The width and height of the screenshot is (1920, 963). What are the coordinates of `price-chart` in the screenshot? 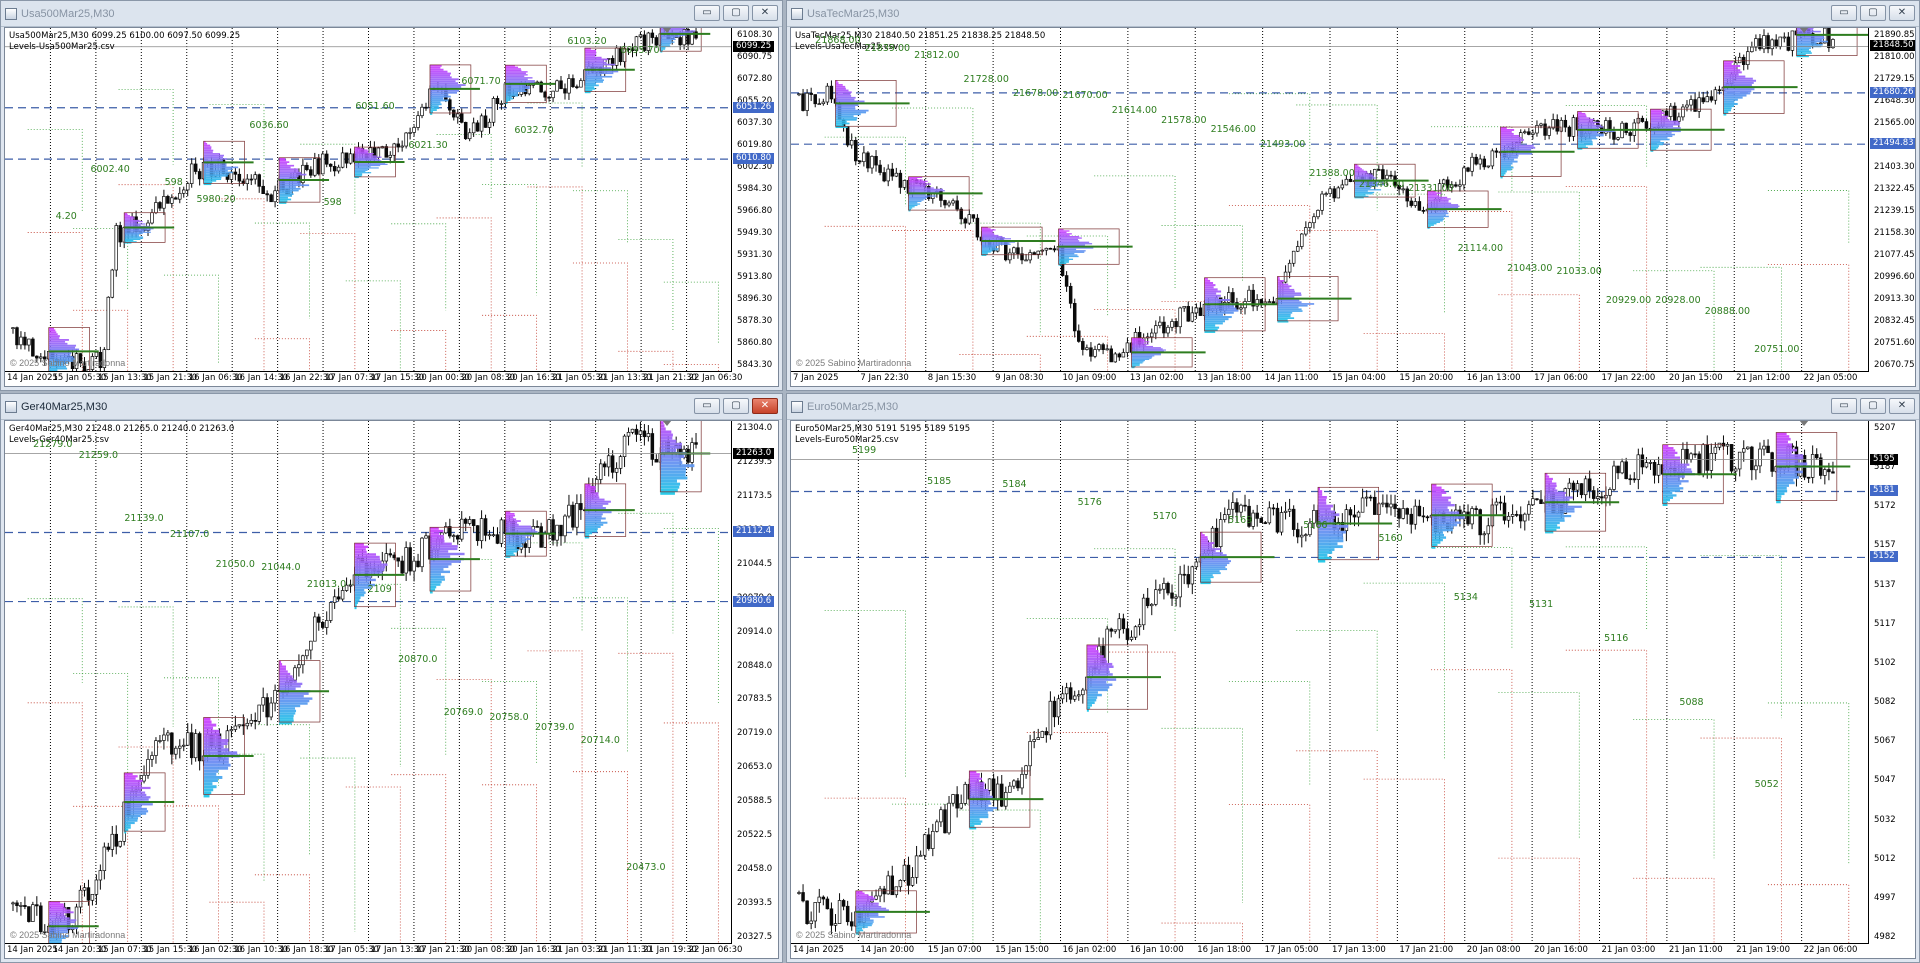 It's located at (391, 207).